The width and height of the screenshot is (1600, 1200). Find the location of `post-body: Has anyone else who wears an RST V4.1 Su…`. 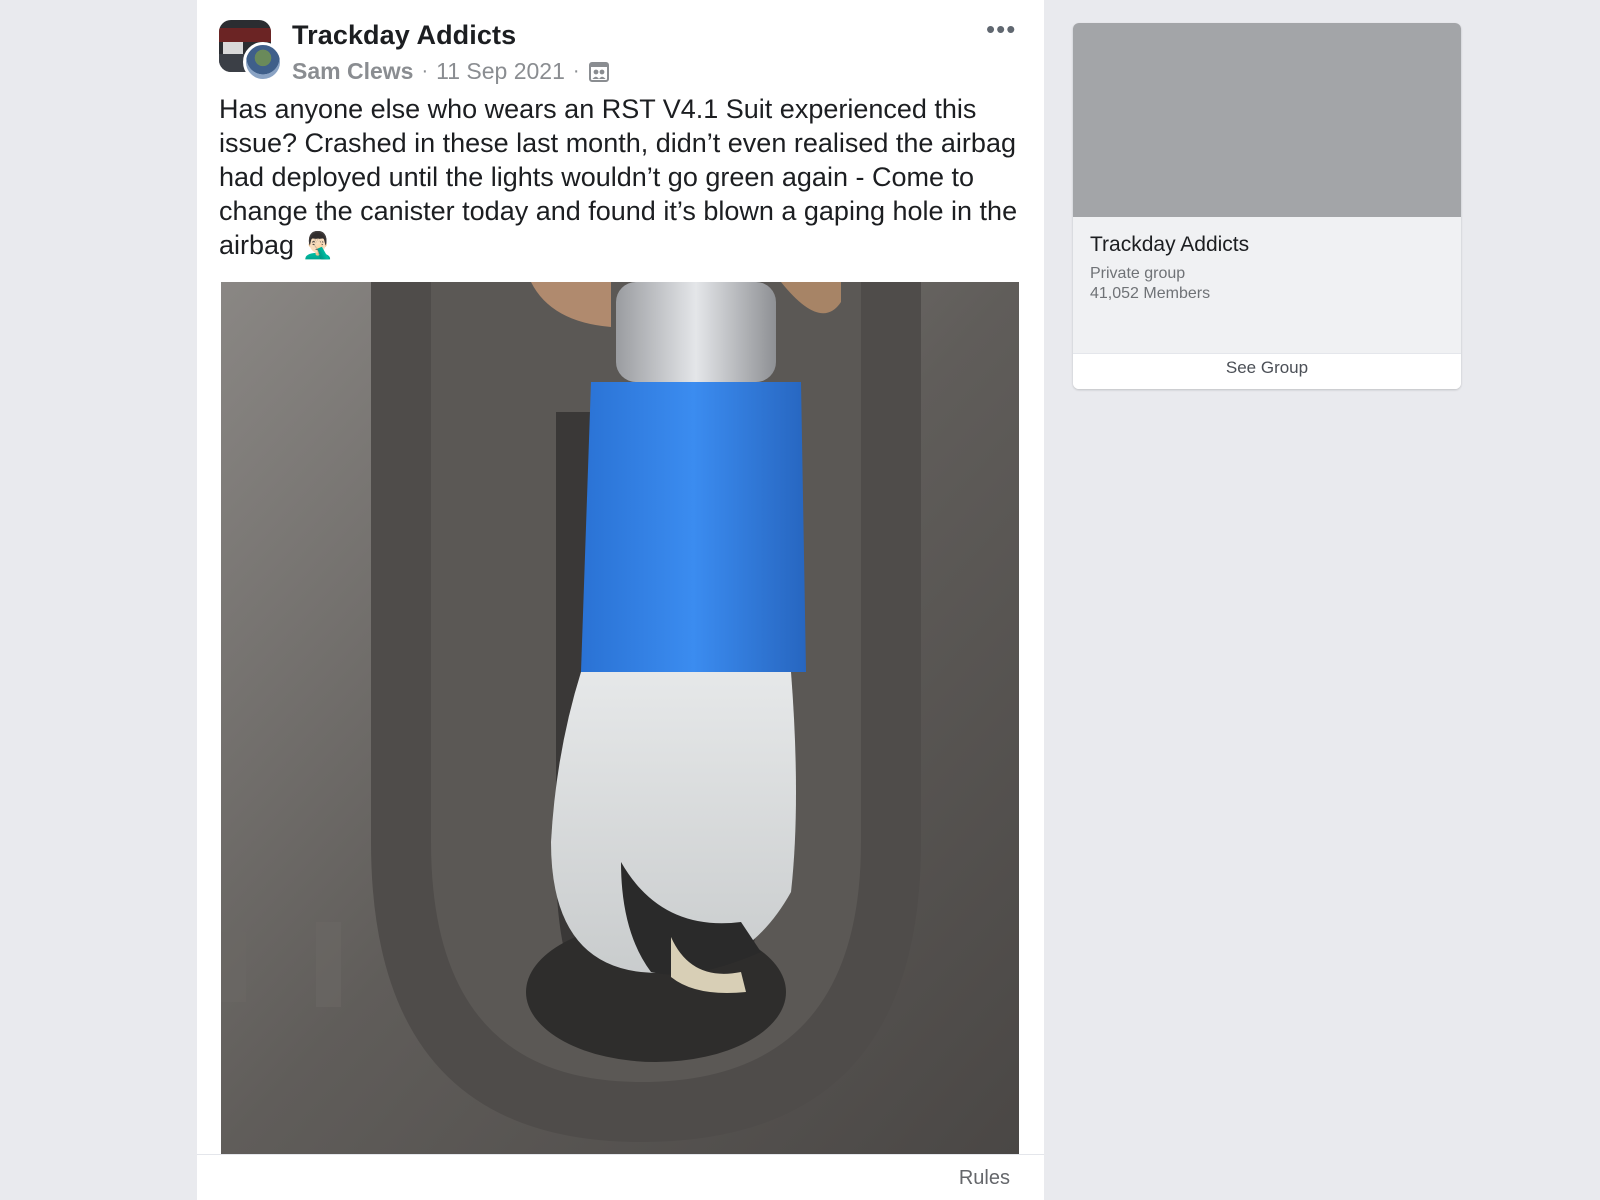

post-body: Has anyone else who wears an RST V4.1 Su… is located at coordinates (618, 177).